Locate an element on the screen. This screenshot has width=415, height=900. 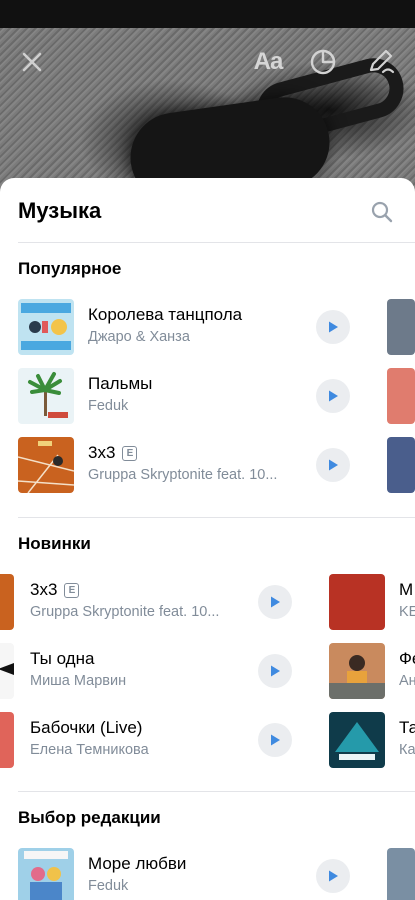
close-icon is located at coordinates (32, 62).